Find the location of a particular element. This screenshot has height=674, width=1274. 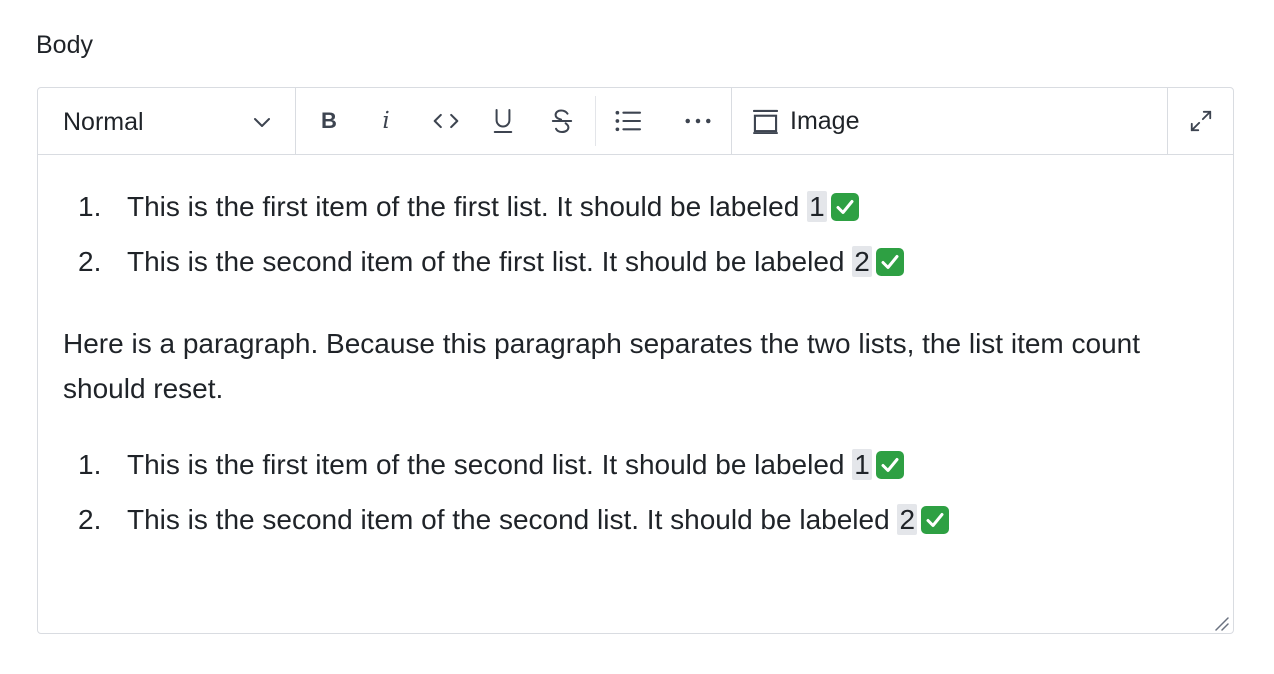

bulleted-list-icon is located at coordinates (628, 121).